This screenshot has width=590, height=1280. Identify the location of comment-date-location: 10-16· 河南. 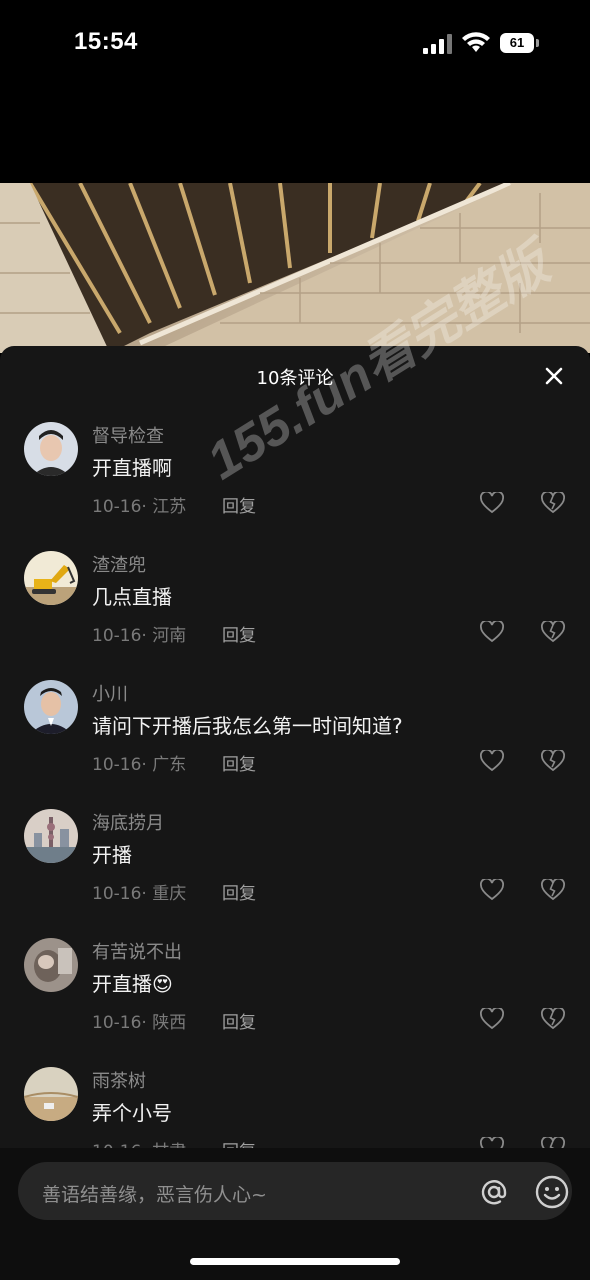
(139, 636).